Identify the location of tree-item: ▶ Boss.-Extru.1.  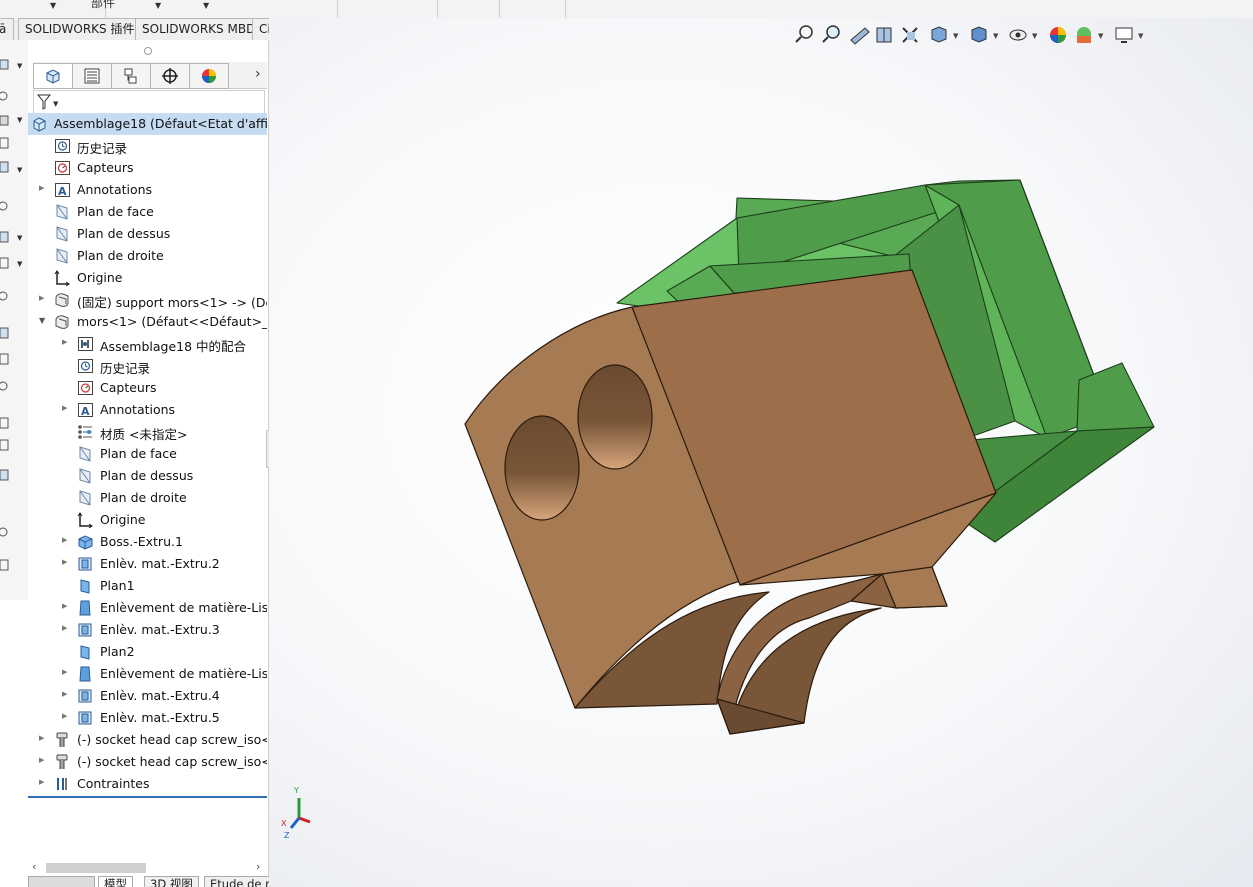
(147, 542).